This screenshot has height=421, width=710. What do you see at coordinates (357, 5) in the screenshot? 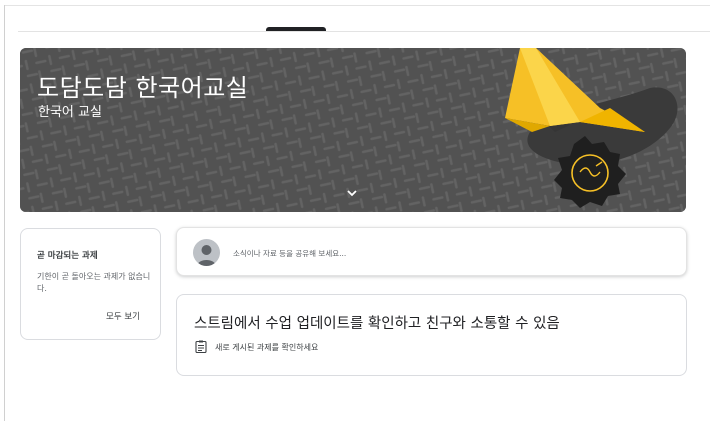
I see `window-top-border` at bounding box center [357, 5].